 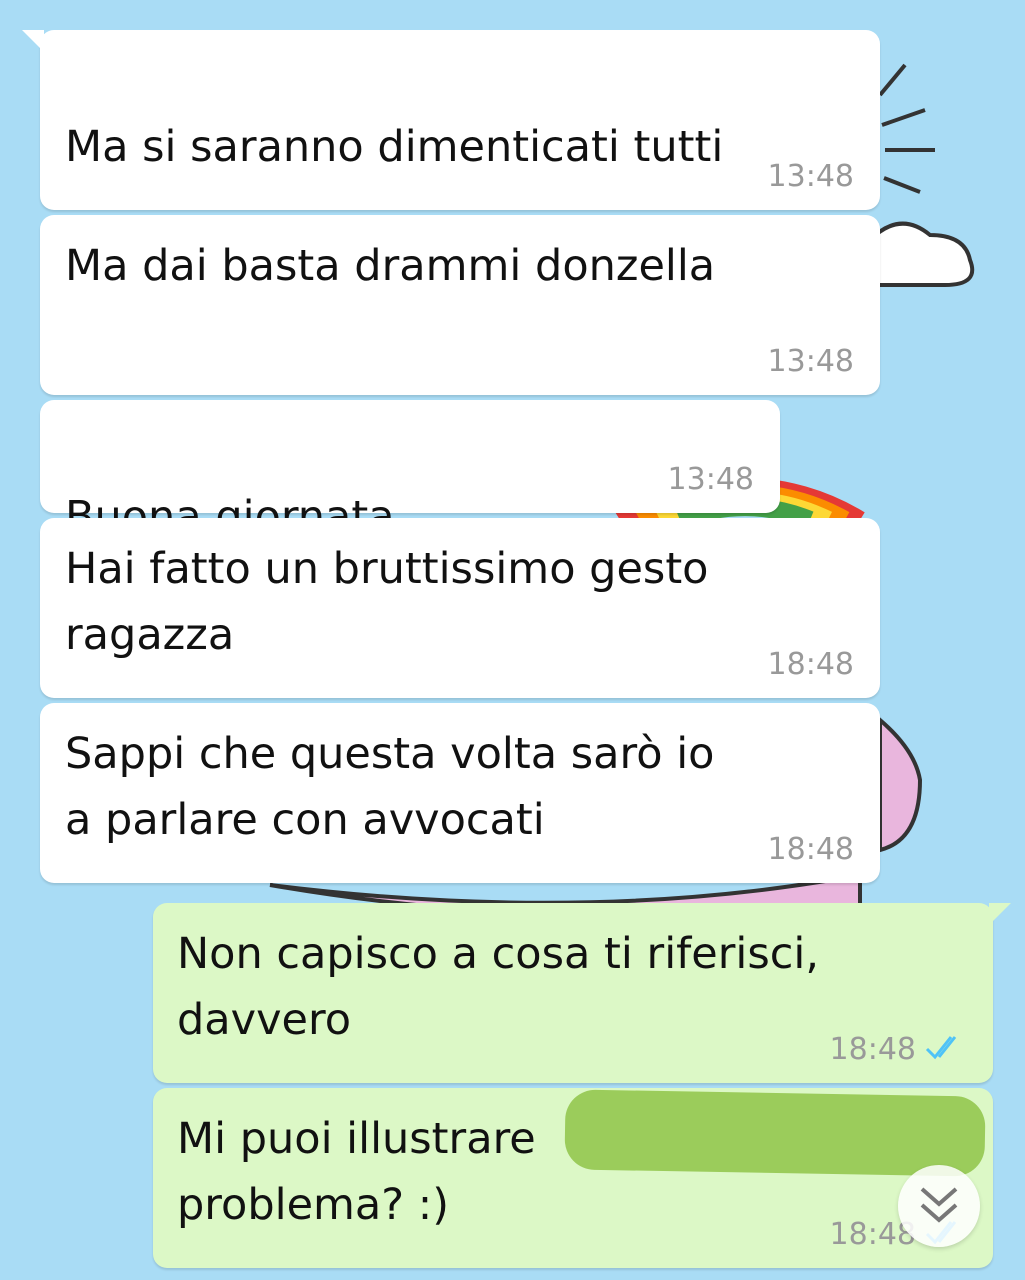 I want to click on scroll-to-bottom-button, so click(x=939, y=1206).